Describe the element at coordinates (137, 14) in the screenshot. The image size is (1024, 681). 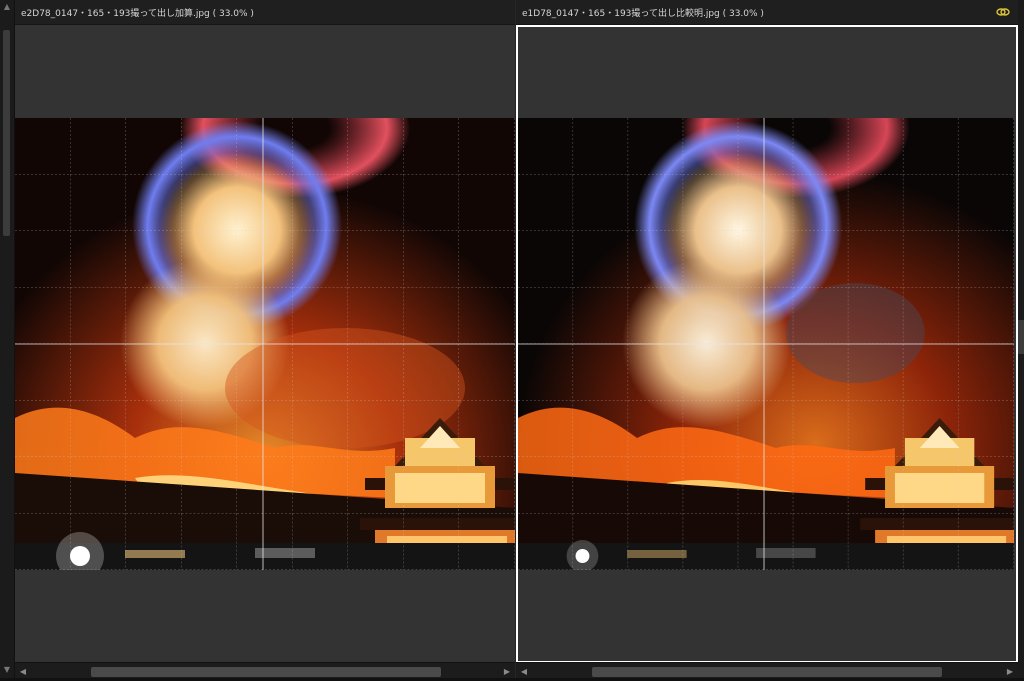
I see `left-pane-title: e2D78_0147・165・193撮って出し加算.jpg ( 33.0% )` at that location.